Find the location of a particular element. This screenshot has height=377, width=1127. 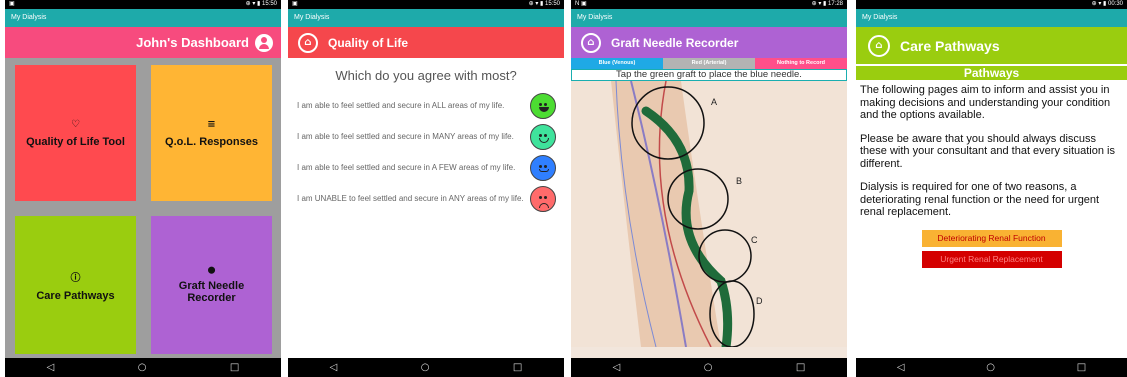

page-title: Care Pathways is located at coordinates (950, 45).